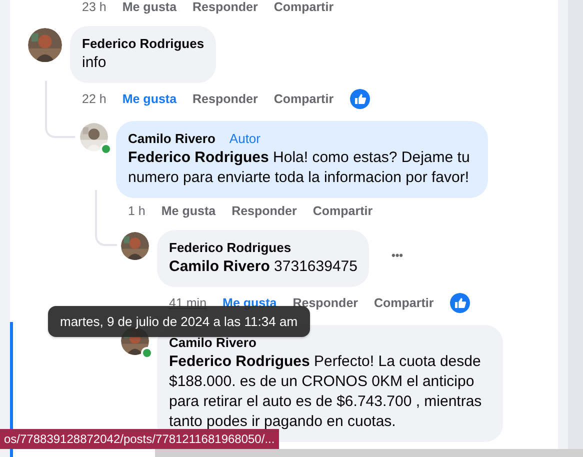 The image size is (583, 457). What do you see at coordinates (326, 392) in the screenshot?
I see `comment-text: Federico Rodrigues Perfecto! La cuota desde $188.000. es de un CRONOS 0KM el anticipo para retirar el auto es de $6.743.700 , mientras tanto podes ir pagando en cuotas.` at bounding box center [326, 392].